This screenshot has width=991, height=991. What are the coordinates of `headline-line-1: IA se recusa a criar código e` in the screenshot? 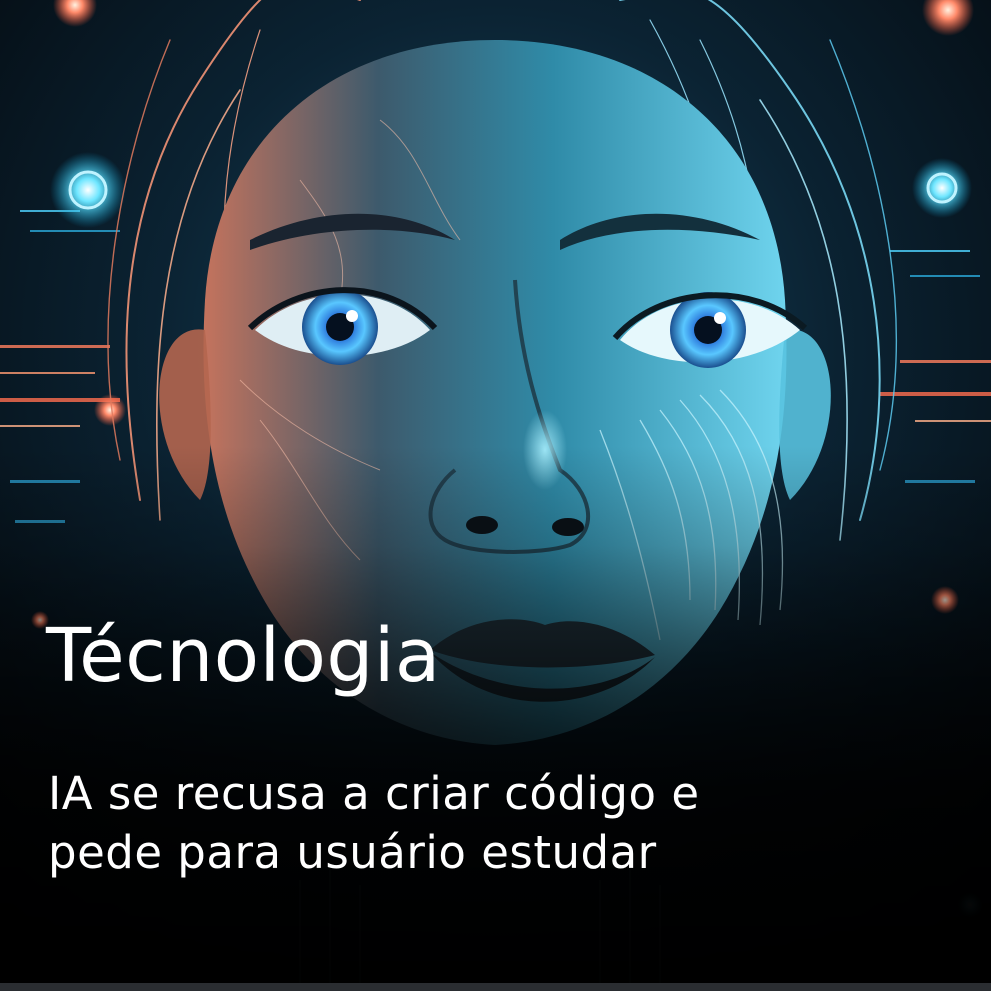 It's located at (374, 793).